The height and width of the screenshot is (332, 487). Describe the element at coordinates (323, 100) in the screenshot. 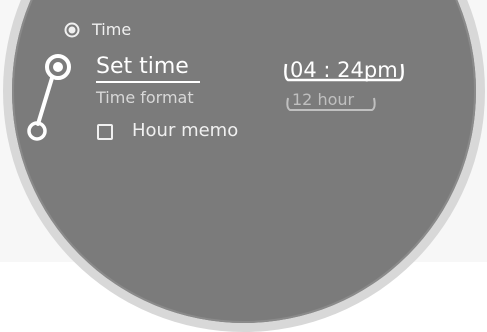

I see `time-format-value: 12 hour` at that location.